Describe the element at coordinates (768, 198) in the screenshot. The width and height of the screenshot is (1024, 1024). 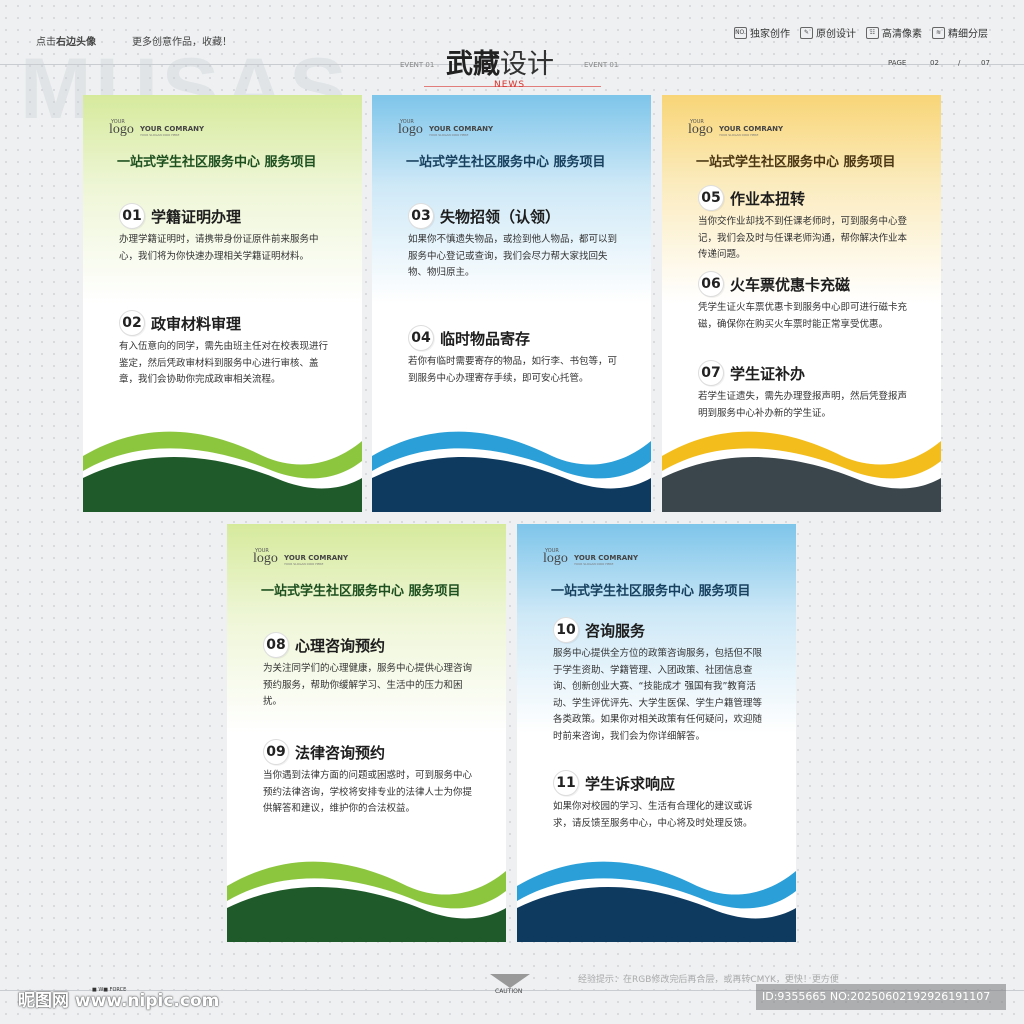
I see `item-title: 作业本扭转` at that location.